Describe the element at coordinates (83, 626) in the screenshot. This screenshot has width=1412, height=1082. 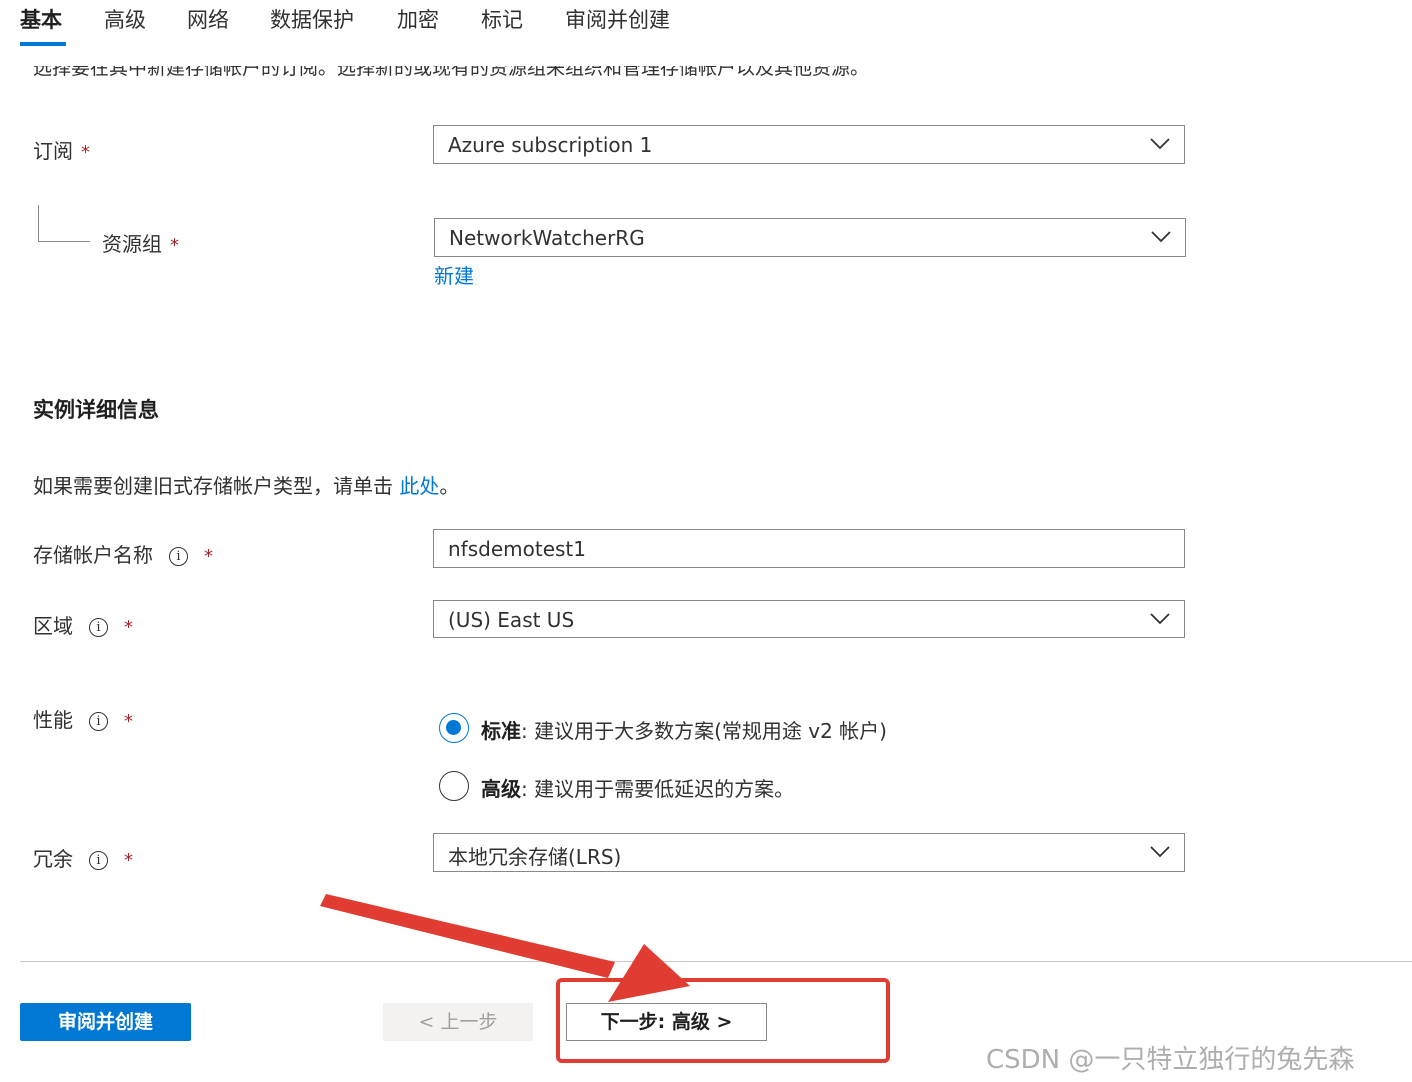
I see `region-label: 区域 i *` at that location.